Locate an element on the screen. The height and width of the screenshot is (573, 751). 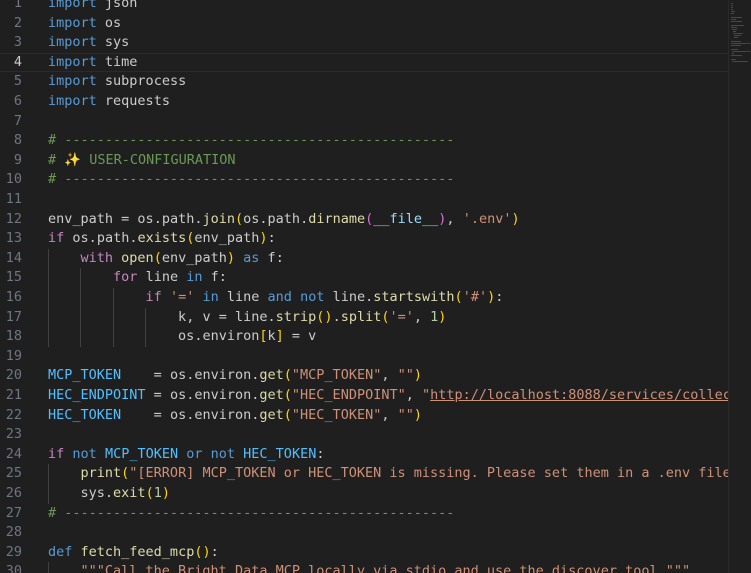
line-code: import os is located at coordinates (84, 24).